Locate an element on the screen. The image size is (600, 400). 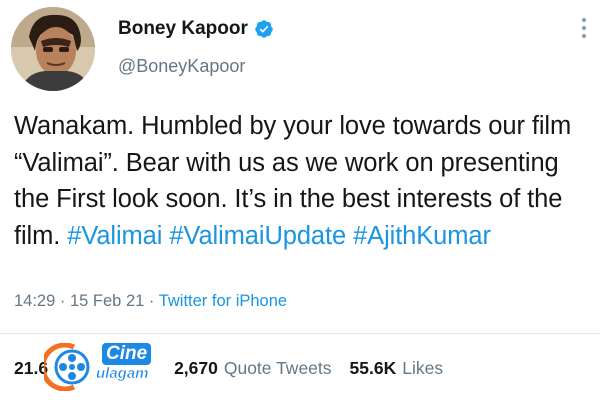
quote-tweets-stat: 2,670 Quote Tweets is located at coordinates (252, 368).